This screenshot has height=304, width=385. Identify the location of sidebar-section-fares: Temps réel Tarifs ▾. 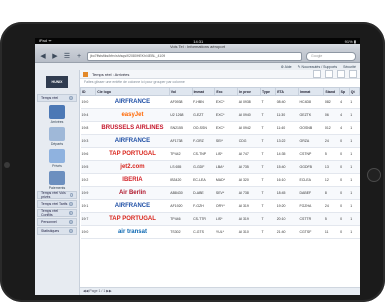
(57, 204).